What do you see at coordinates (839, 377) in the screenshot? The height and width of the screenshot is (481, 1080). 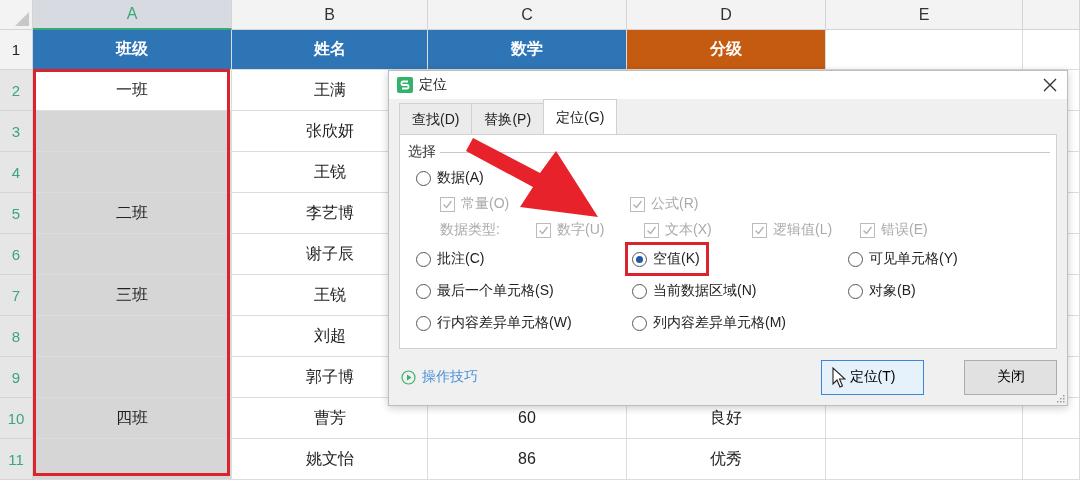 I see `cursor-icon` at bounding box center [839, 377].